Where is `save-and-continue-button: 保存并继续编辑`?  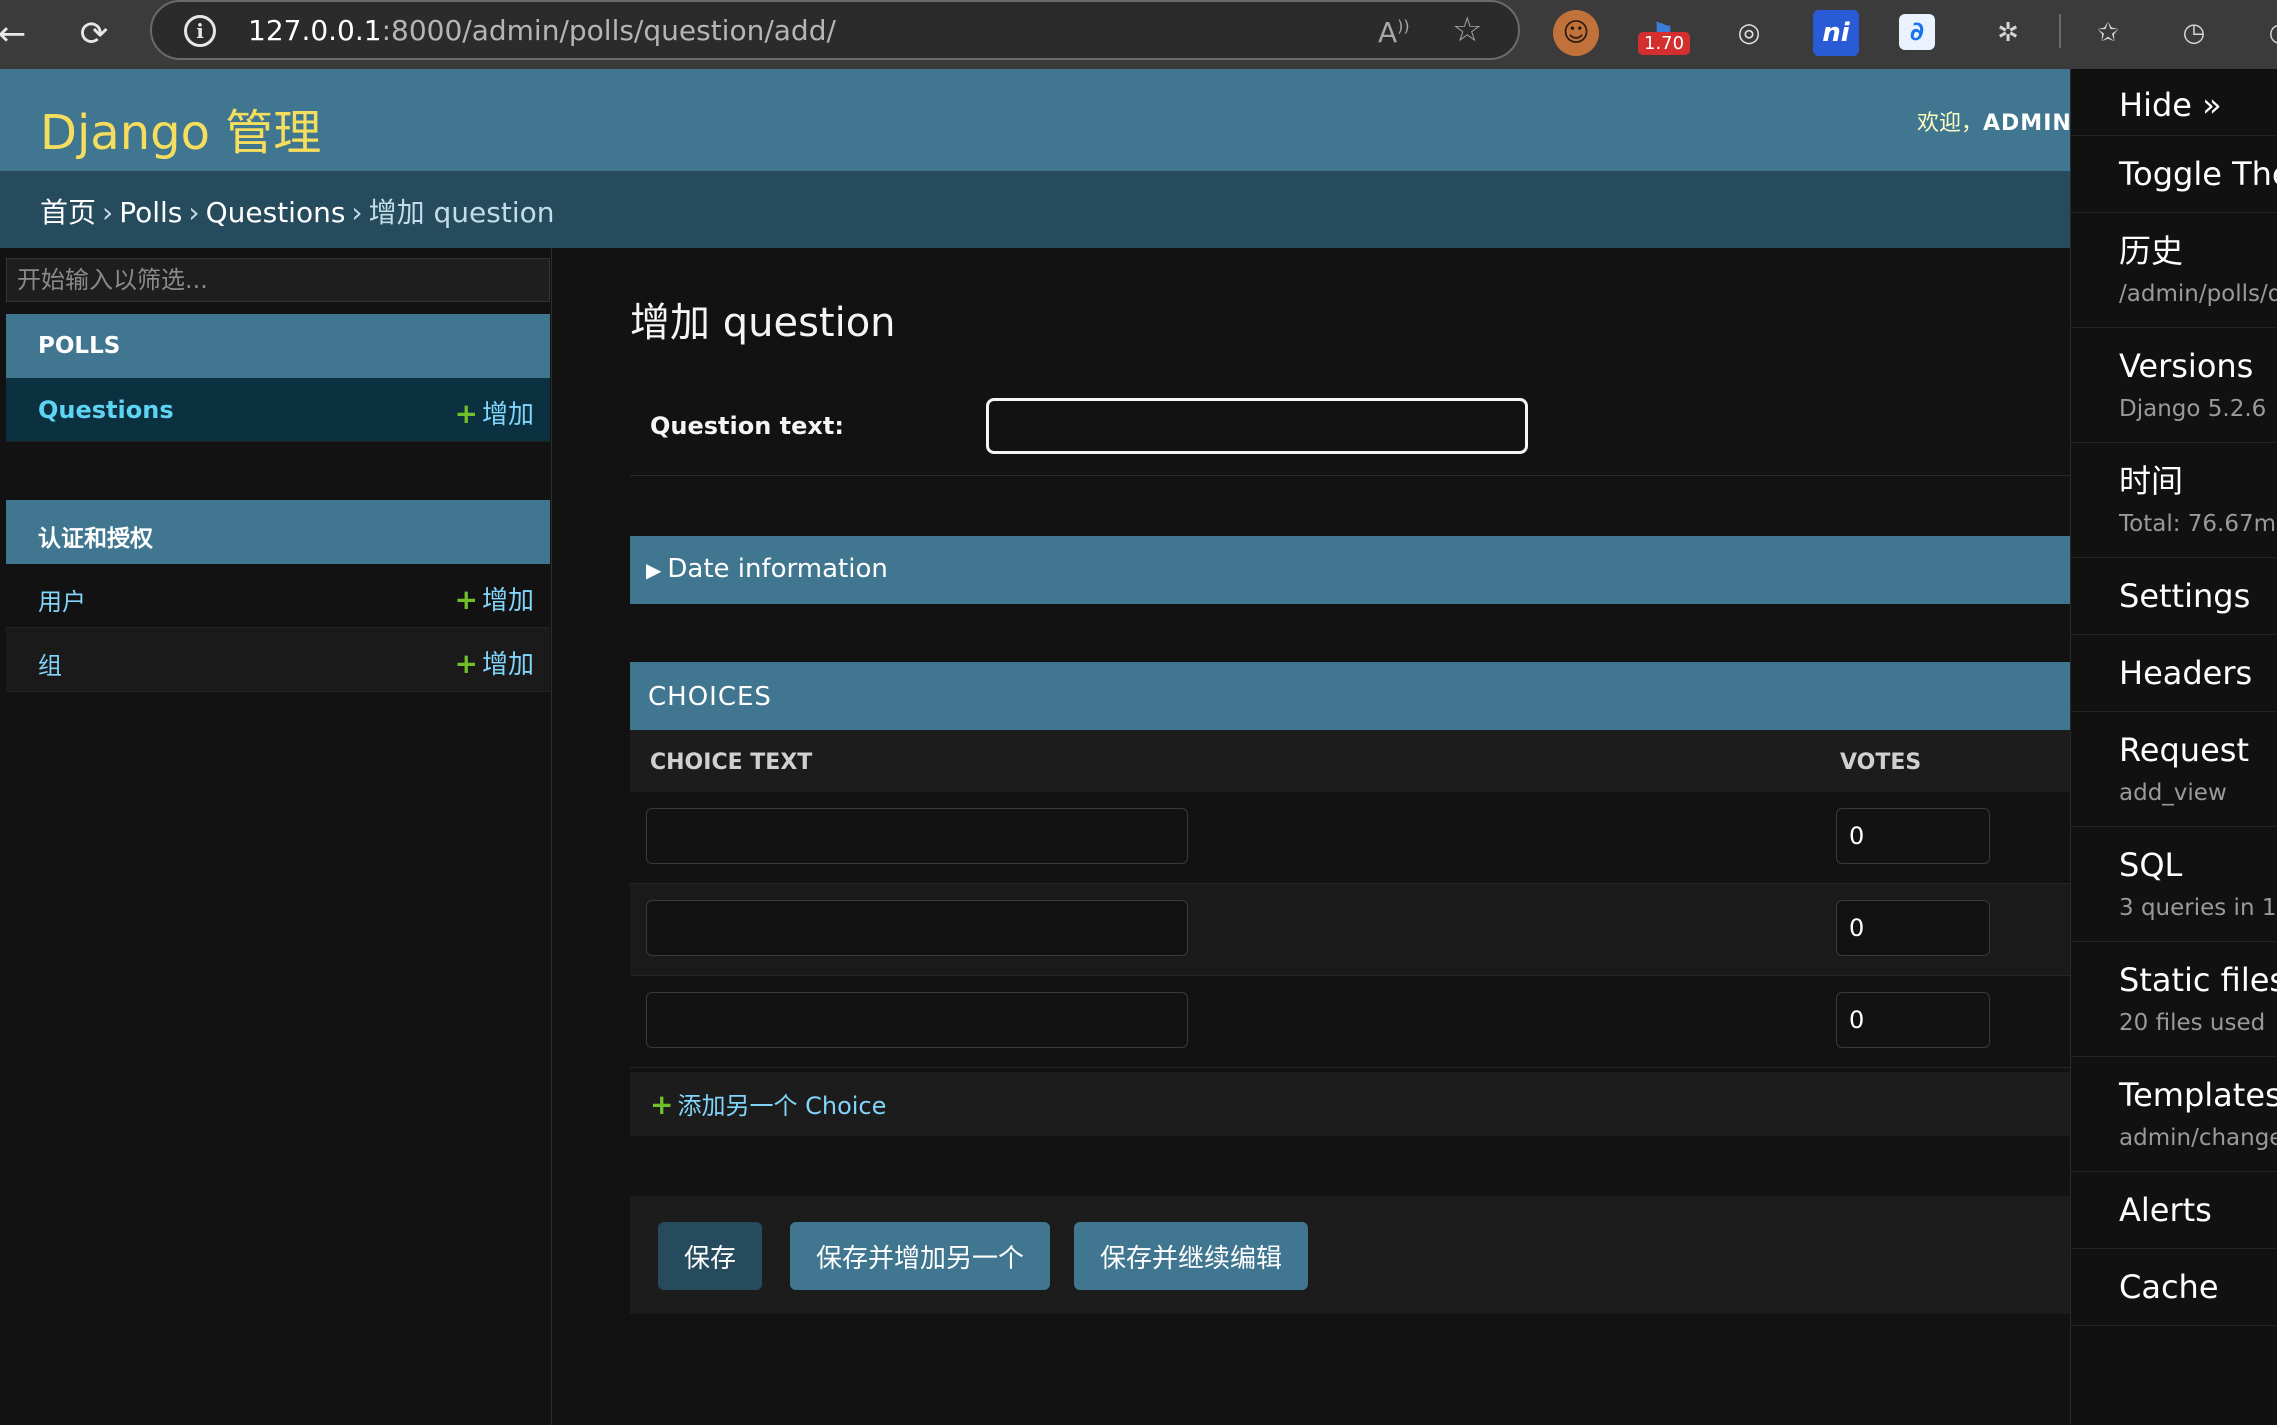 save-and-continue-button: 保存并继续编辑 is located at coordinates (1191, 1256).